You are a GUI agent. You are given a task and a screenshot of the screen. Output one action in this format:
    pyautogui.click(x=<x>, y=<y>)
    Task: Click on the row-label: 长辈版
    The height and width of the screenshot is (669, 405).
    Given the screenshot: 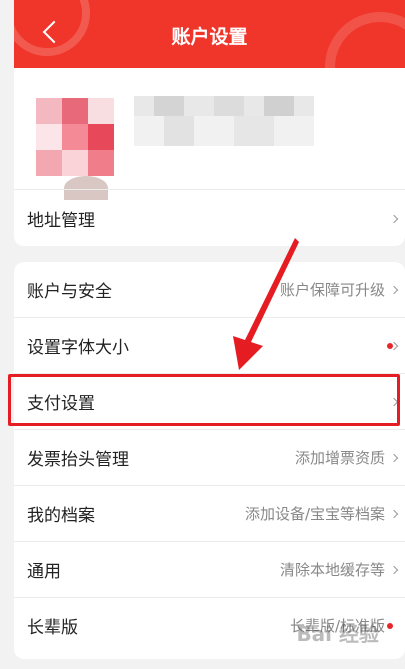 What is the action you would take?
    pyautogui.click(x=52, y=628)
    